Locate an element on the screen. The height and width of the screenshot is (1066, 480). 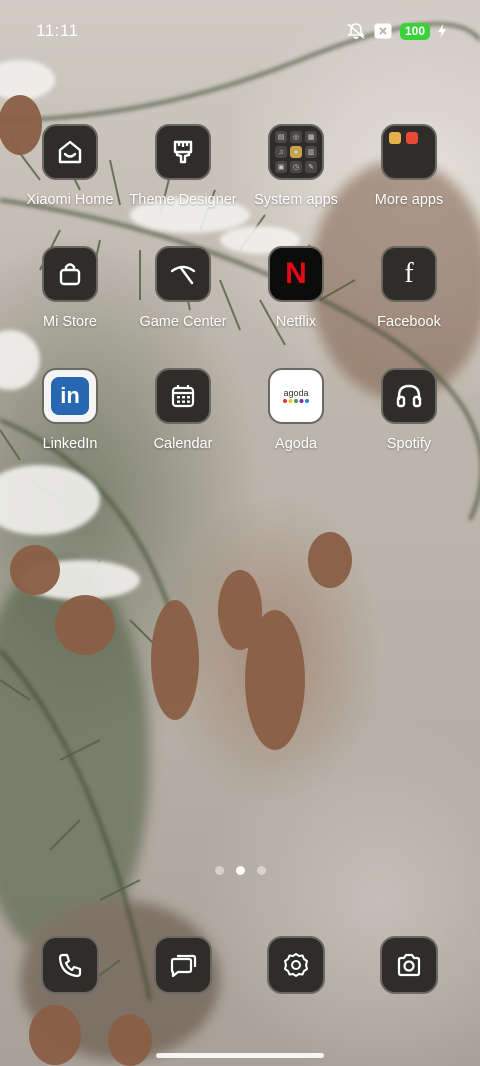
dock-camera is located at coordinates (409, 965).